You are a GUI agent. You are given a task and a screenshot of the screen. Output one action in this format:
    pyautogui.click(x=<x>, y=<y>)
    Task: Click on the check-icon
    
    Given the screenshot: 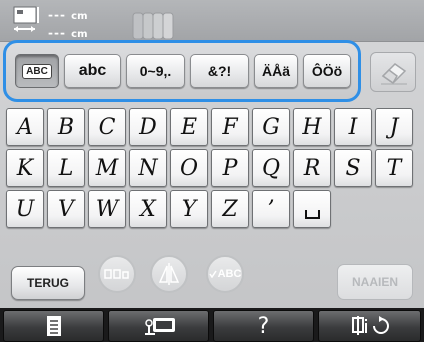 What is the action you would take?
    pyautogui.click(x=212, y=274)
    